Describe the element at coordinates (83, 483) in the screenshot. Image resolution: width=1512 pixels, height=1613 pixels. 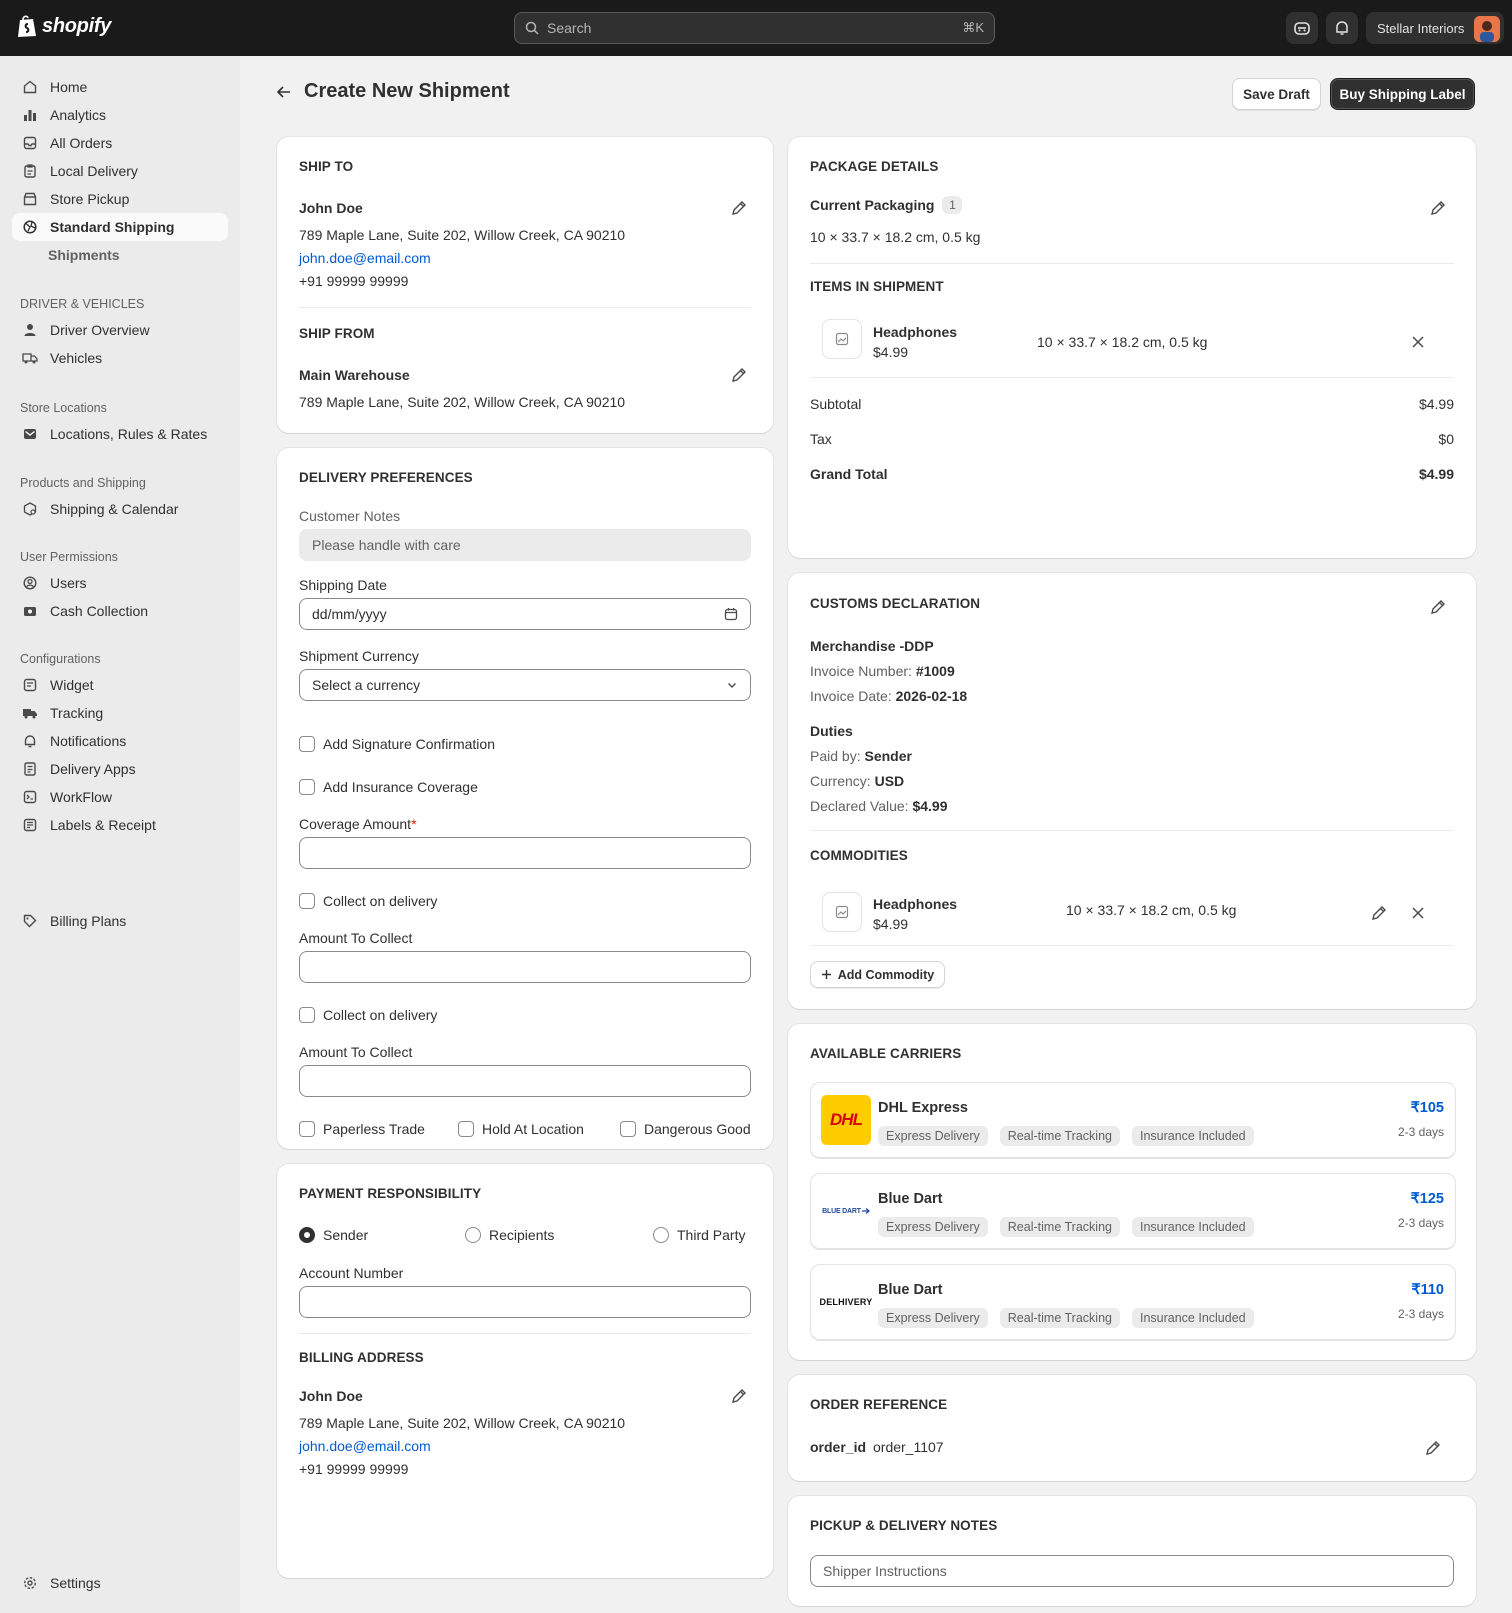
I see `section-products-shipping: Products and Shipping` at that location.